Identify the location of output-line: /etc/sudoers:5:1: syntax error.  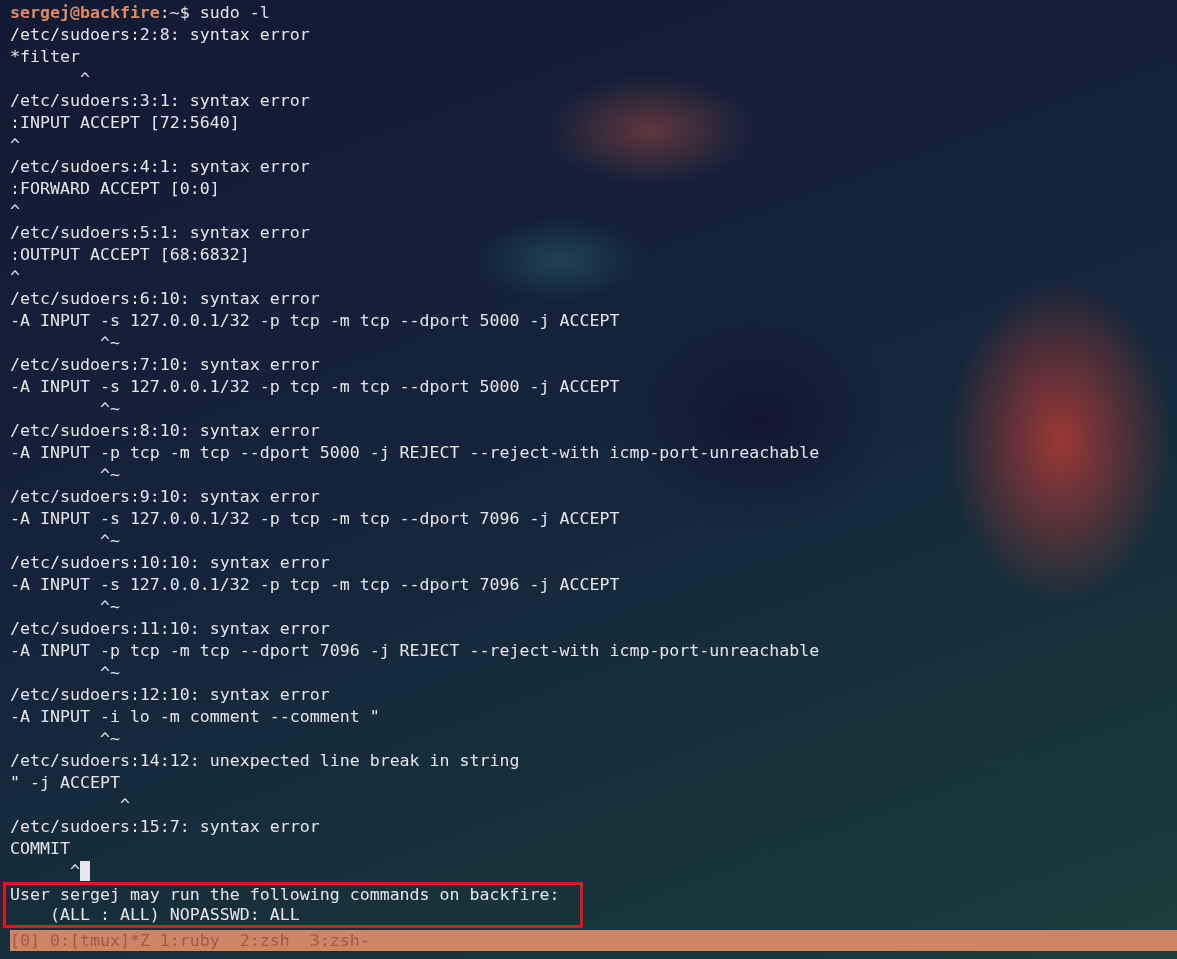
(160, 233).